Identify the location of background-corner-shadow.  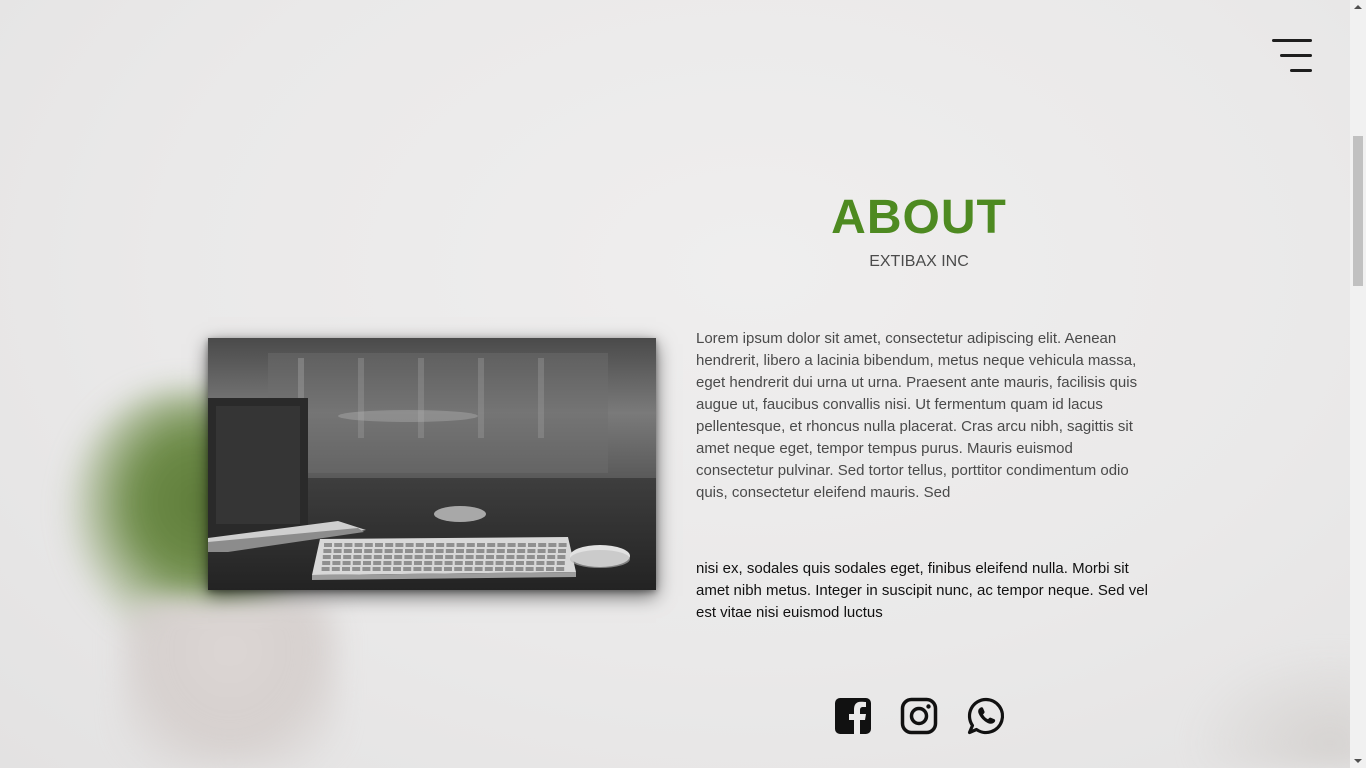
(1276, 708).